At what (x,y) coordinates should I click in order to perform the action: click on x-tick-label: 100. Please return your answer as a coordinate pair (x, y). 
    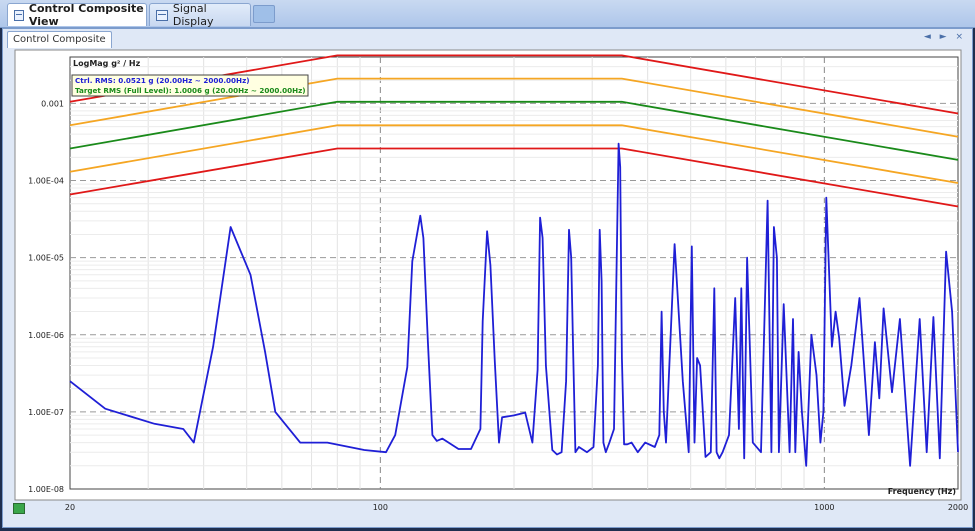
    Looking at the image, I should click on (380, 507).